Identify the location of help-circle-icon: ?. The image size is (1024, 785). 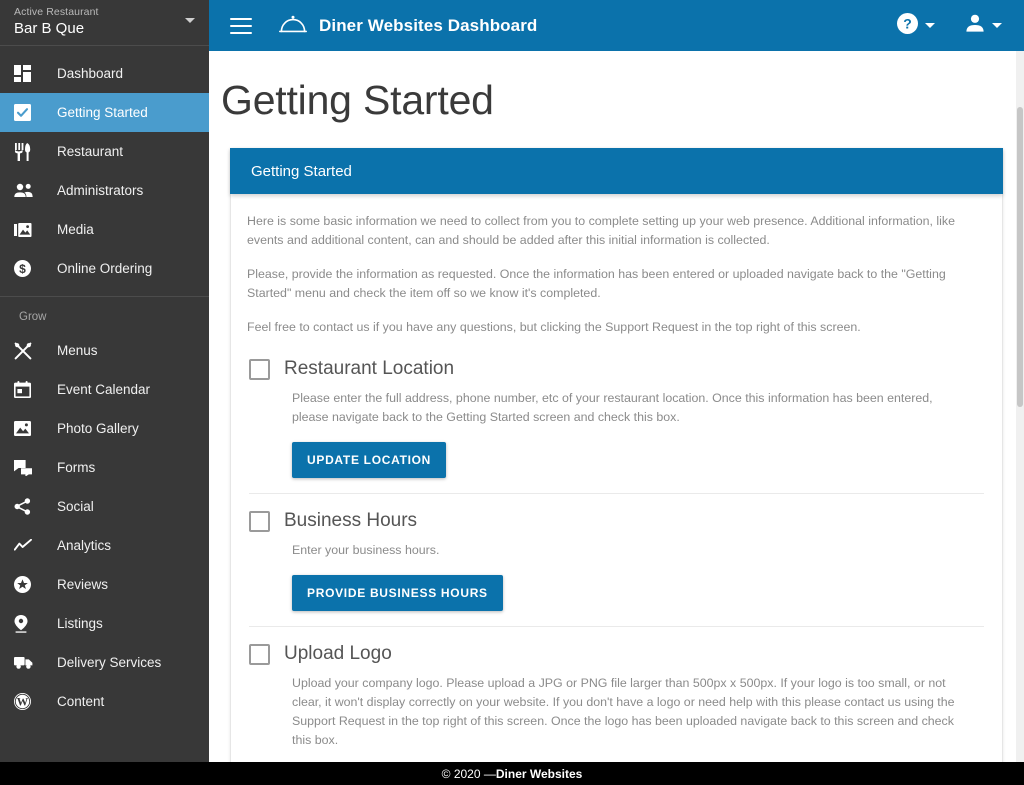
(907, 25).